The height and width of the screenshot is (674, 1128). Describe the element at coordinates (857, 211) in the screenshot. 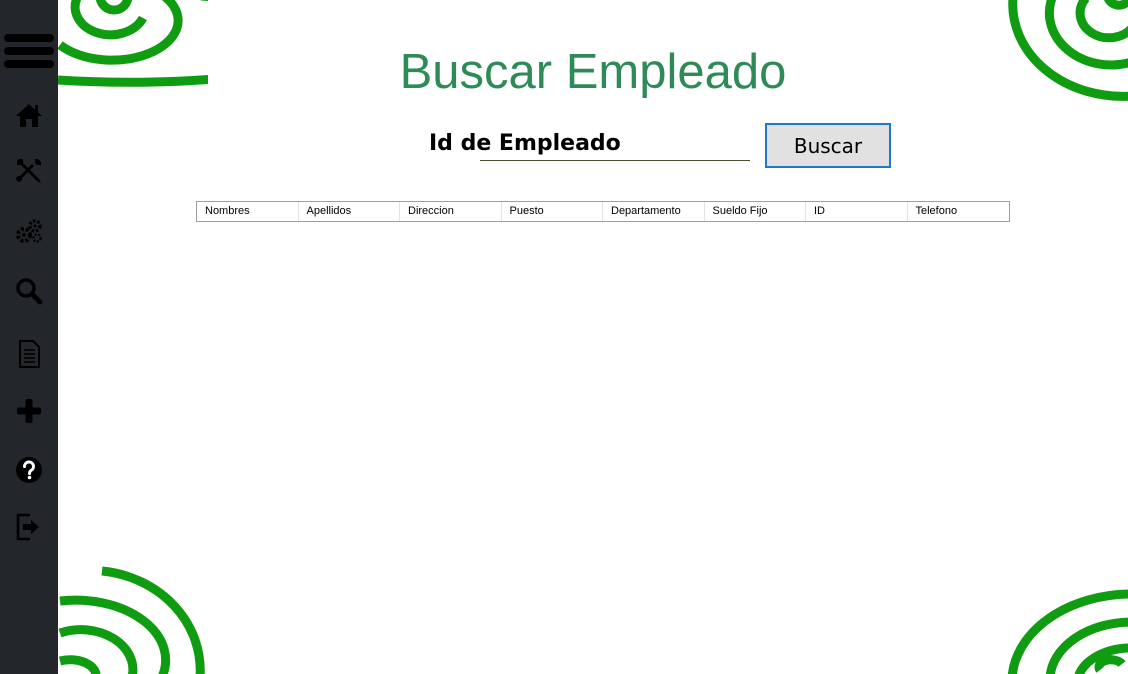

I see `column-header-id: ID` at that location.